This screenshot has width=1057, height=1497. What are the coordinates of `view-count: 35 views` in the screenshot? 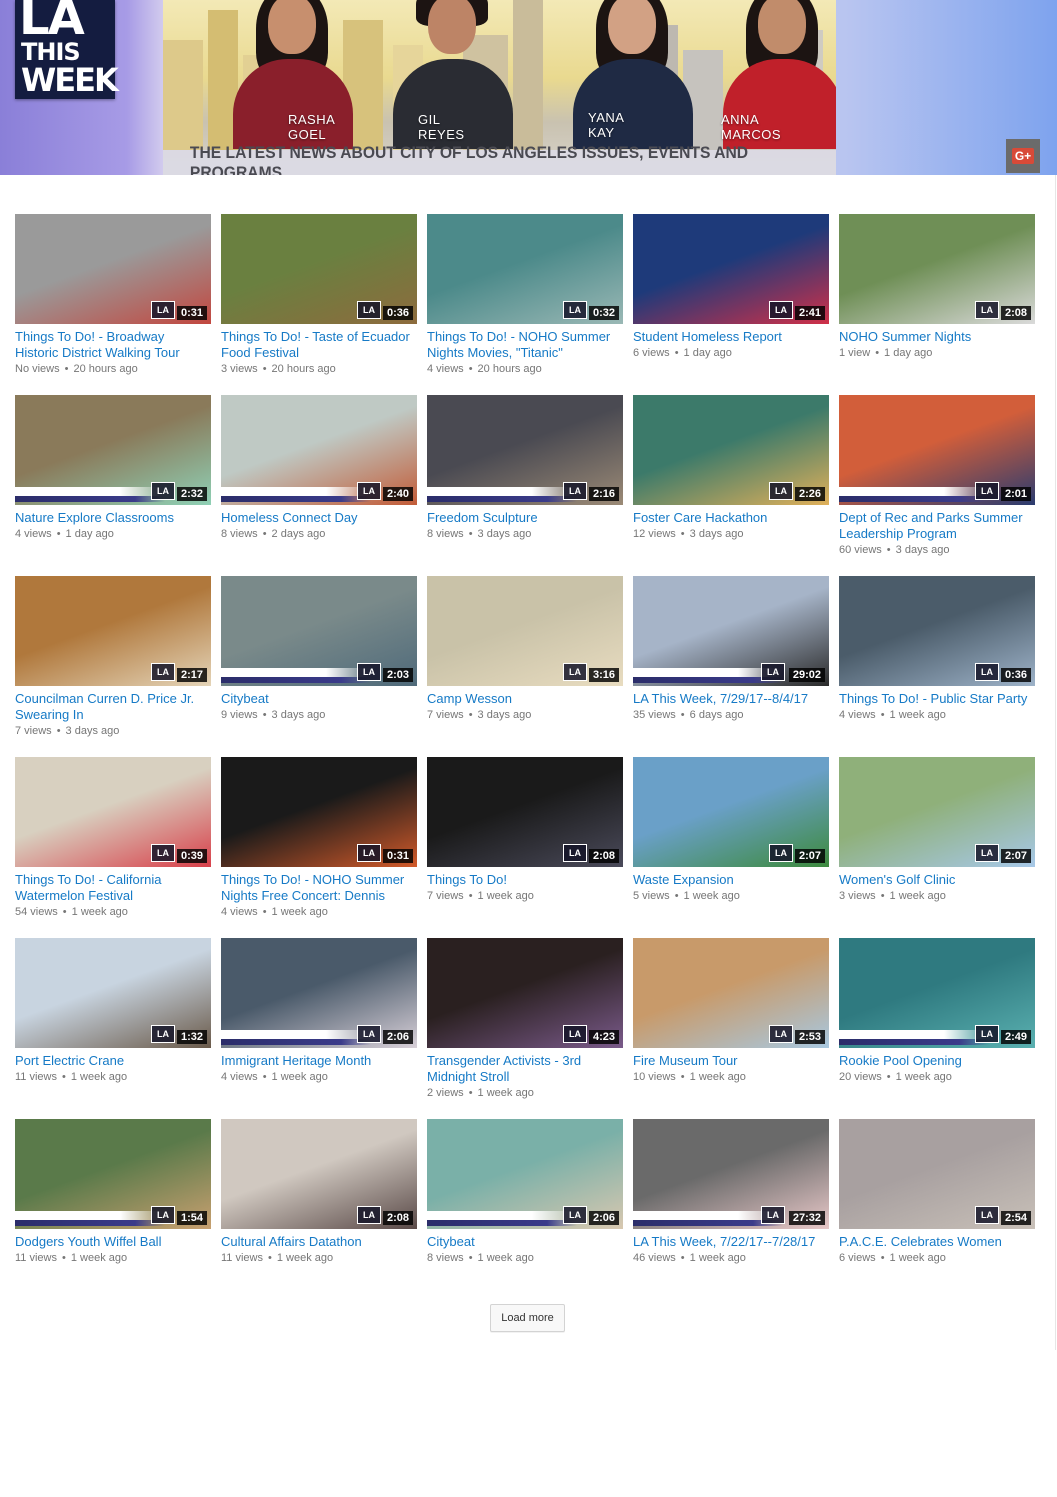 It's located at (654, 715).